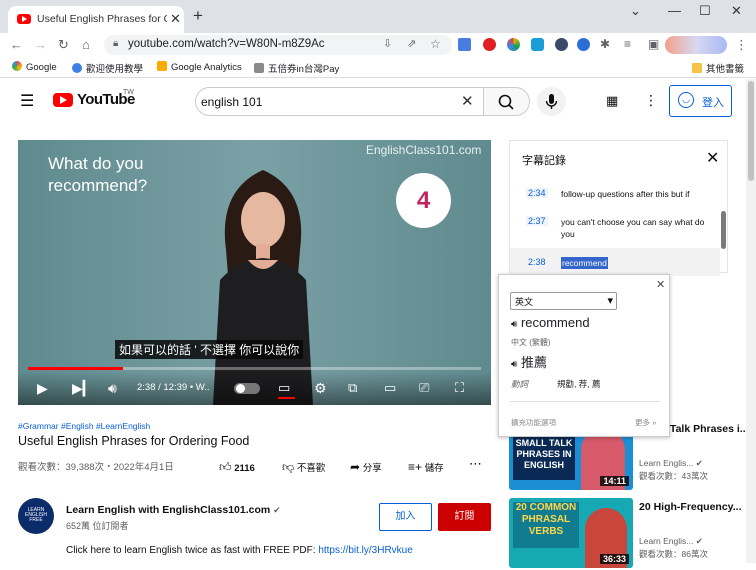 This screenshot has width=756, height=570. I want to click on url-text: youtube.com/watch?v=W80N-m8Z9Ac, so click(226, 44).